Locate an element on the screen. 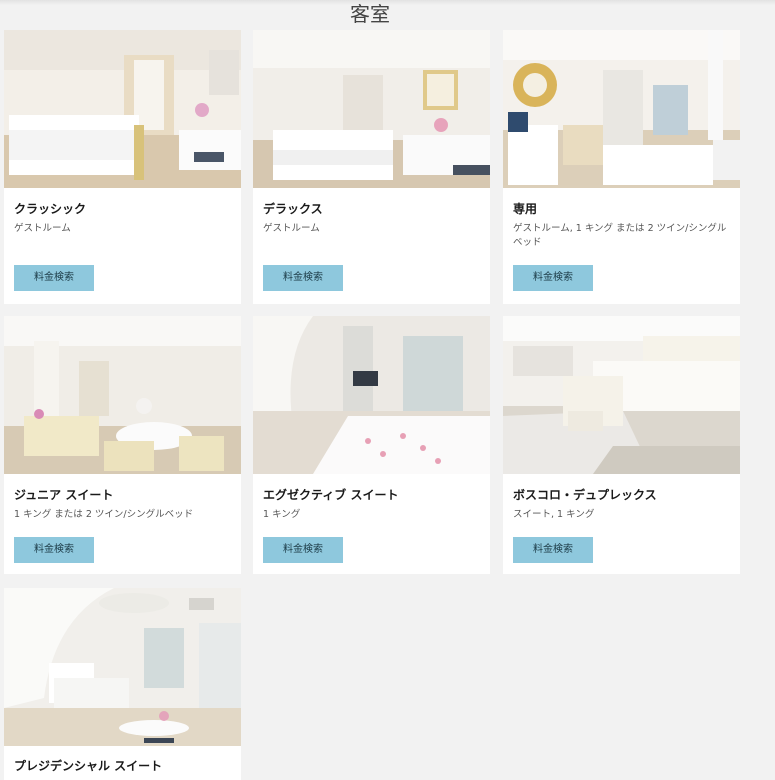  room-photo-exclusive is located at coordinates (621, 109).